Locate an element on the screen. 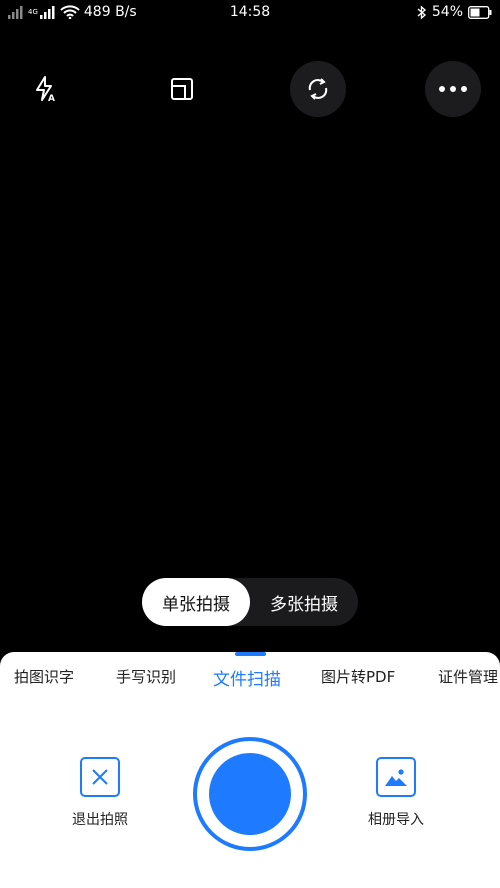 Image resolution: width=500 pixels, height=888 pixels. tab-image-to-pdf: 图片转PDF is located at coordinates (358, 676).